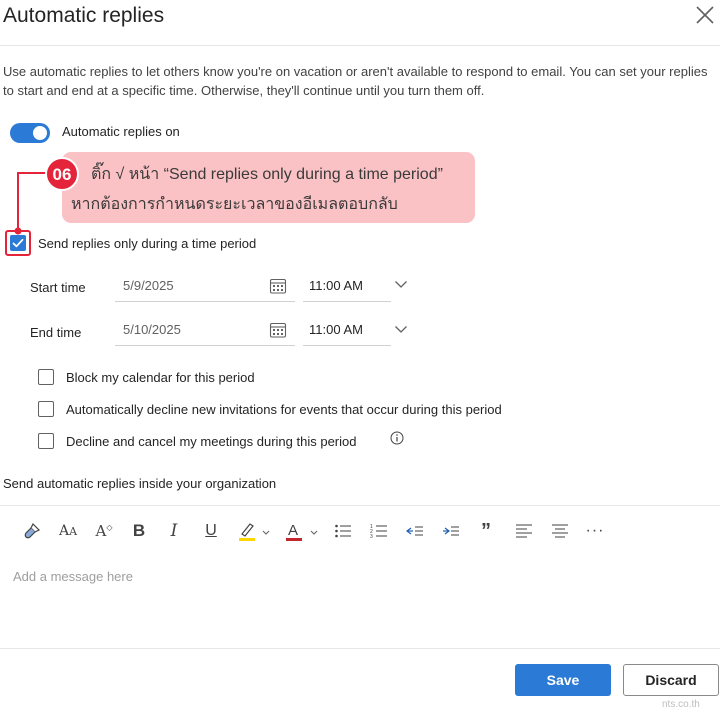 Image resolution: width=720 pixels, height=715 pixels. I want to click on font-color-icon: A, so click(302, 531).